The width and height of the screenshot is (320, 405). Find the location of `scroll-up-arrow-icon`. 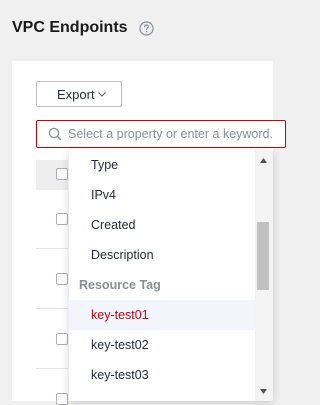

scroll-up-arrow-icon is located at coordinates (263, 160).